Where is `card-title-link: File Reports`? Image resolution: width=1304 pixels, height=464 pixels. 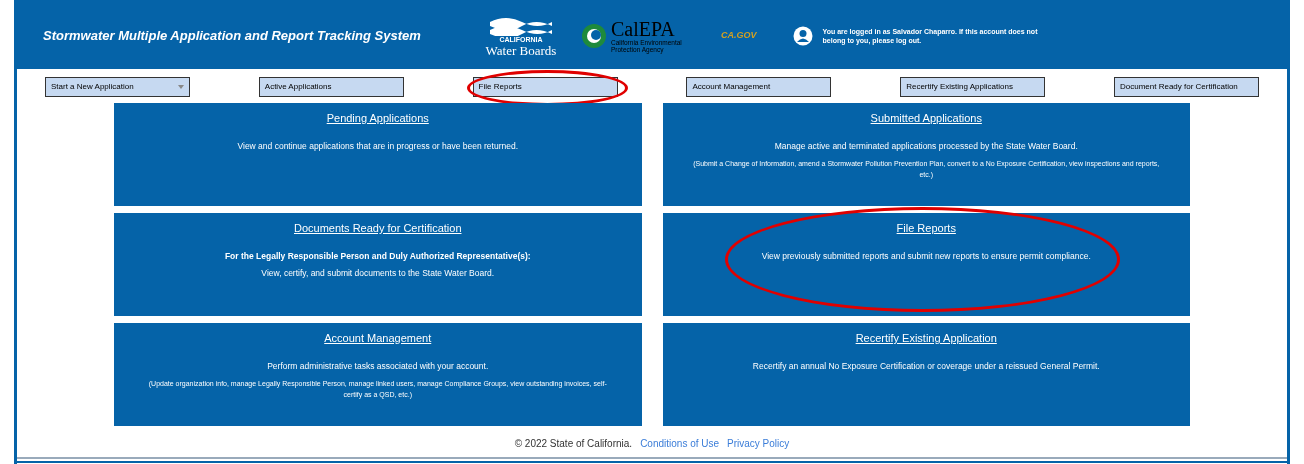 card-title-link: File Reports is located at coordinates (926, 228).